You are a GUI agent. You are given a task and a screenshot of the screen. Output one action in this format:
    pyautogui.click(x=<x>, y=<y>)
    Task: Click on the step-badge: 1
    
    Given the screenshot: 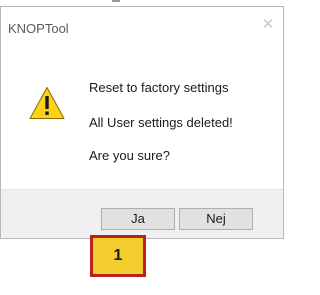 What is the action you would take?
    pyautogui.click(x=118, y=256)
    